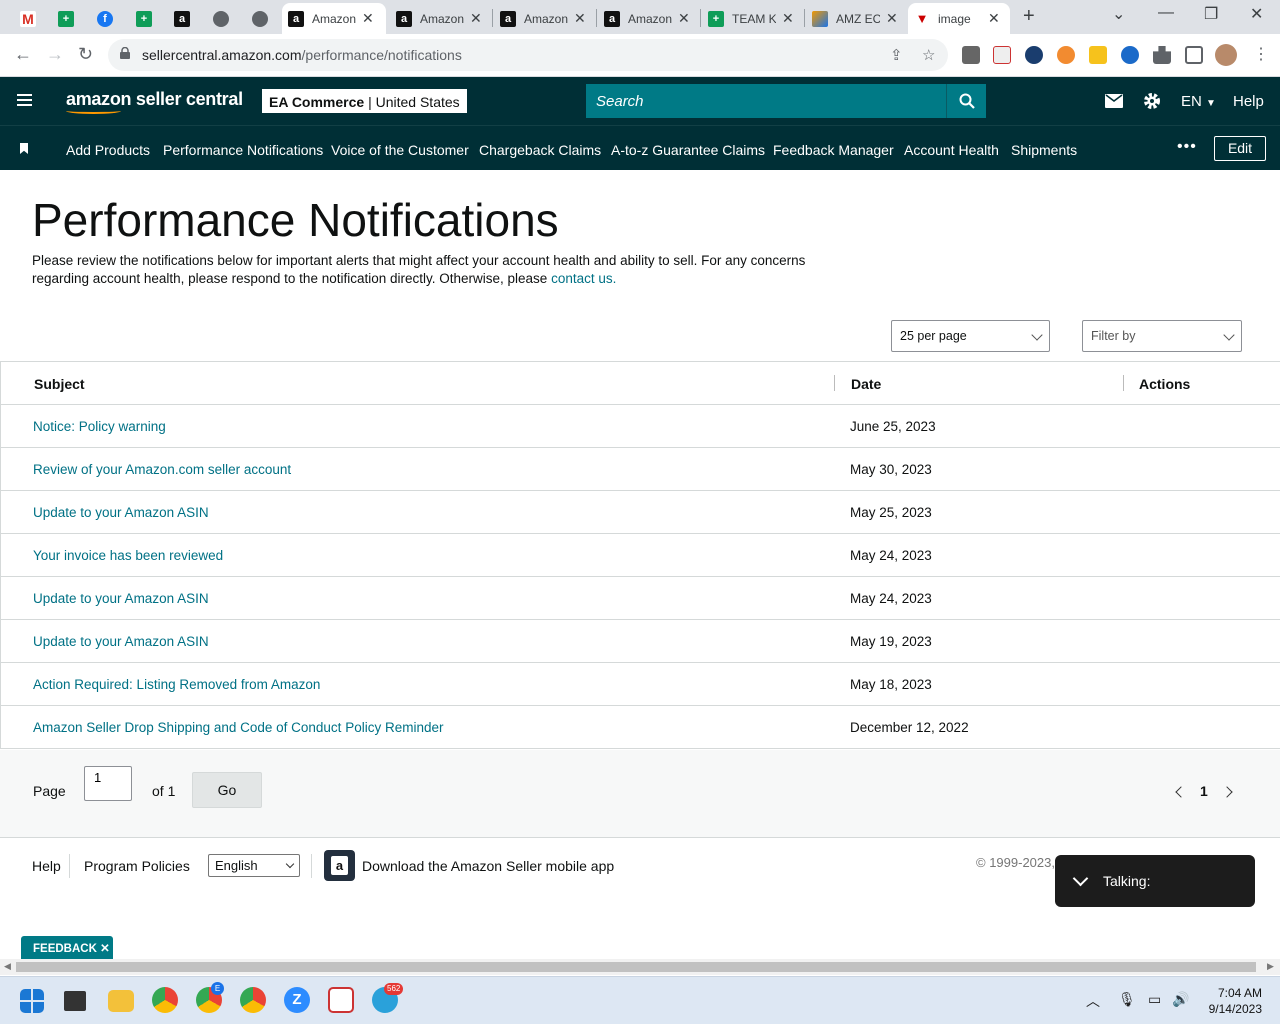 This screenshot has height=1024, width=1280. I want to click on footer-help-link: Help, so click(46, 866).